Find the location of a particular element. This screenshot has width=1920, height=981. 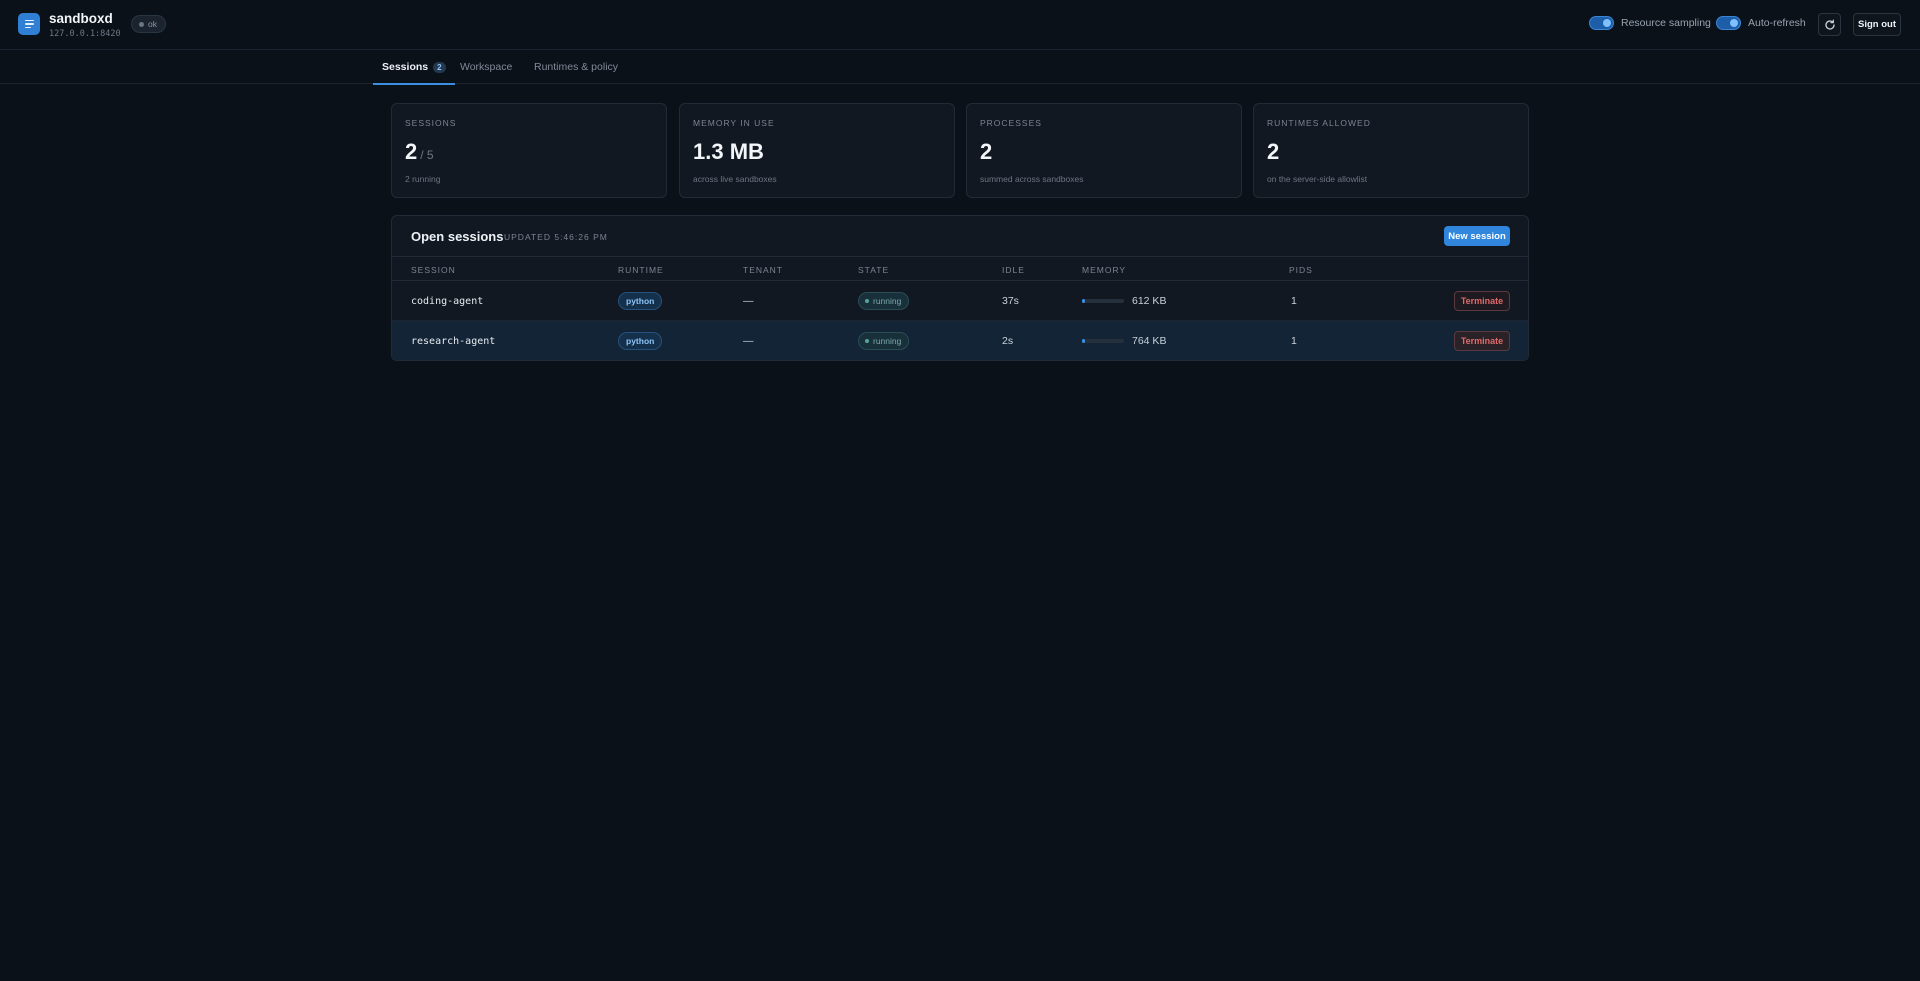

new-session-button: New session is located at coordinates (1477, 236).